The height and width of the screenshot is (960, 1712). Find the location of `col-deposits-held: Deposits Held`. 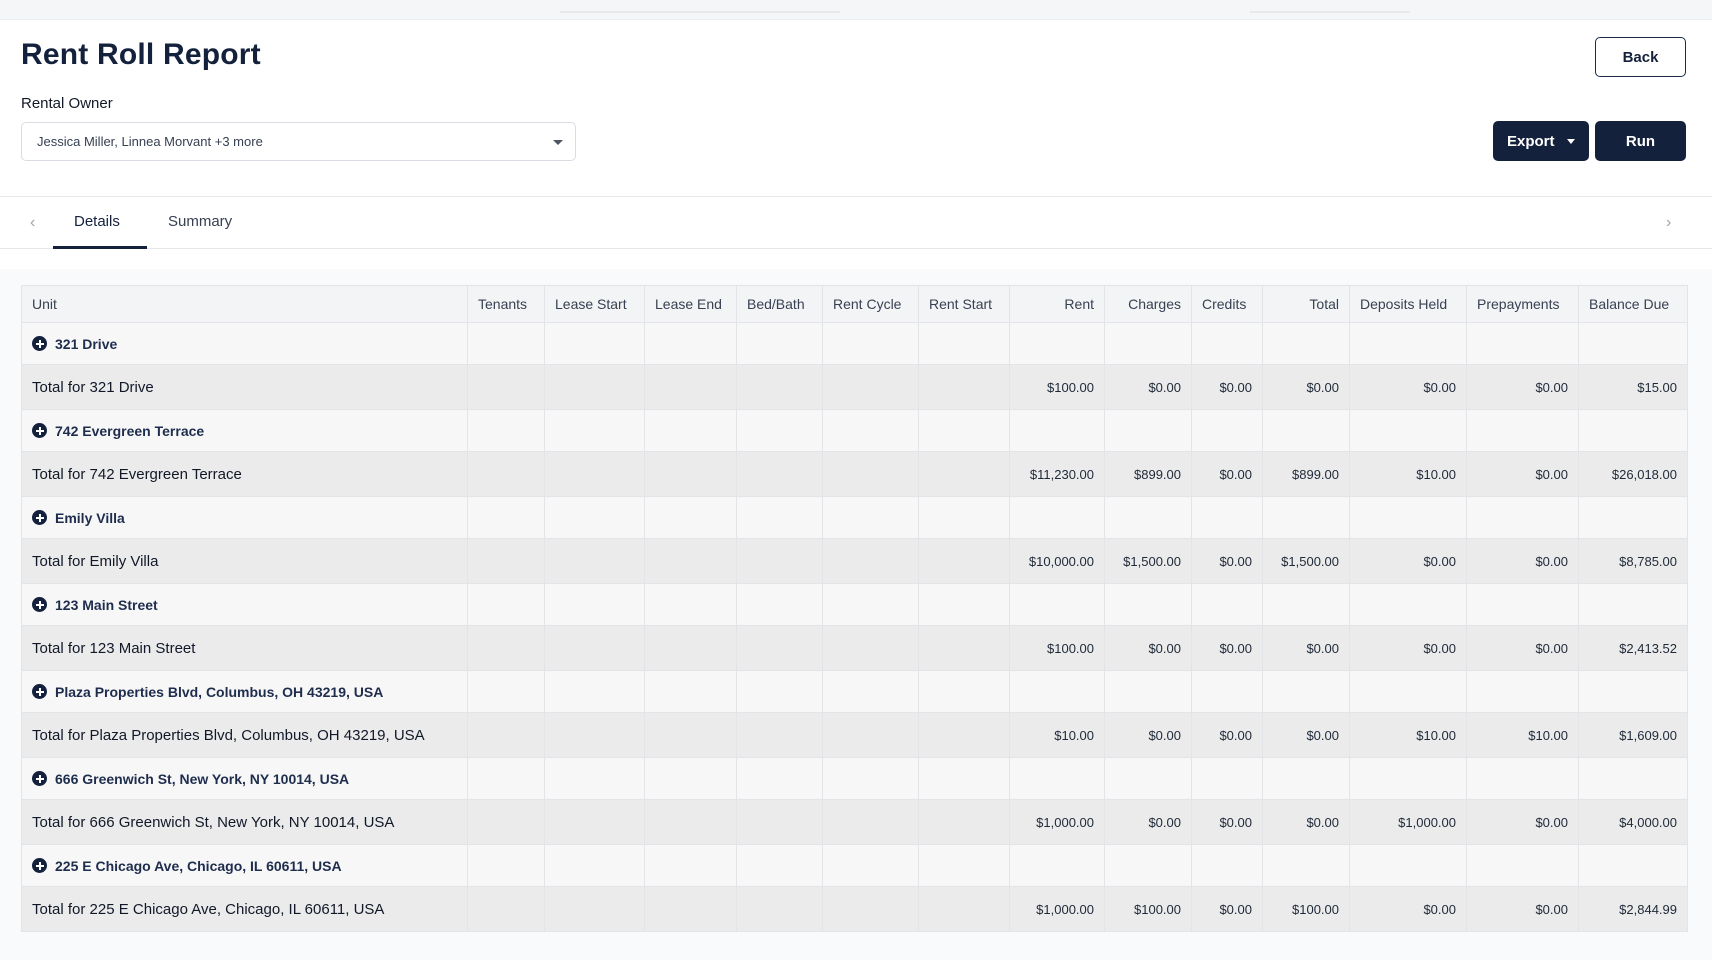

col-deposits-held: Deposits Held is located at coordinates (1408, 304).